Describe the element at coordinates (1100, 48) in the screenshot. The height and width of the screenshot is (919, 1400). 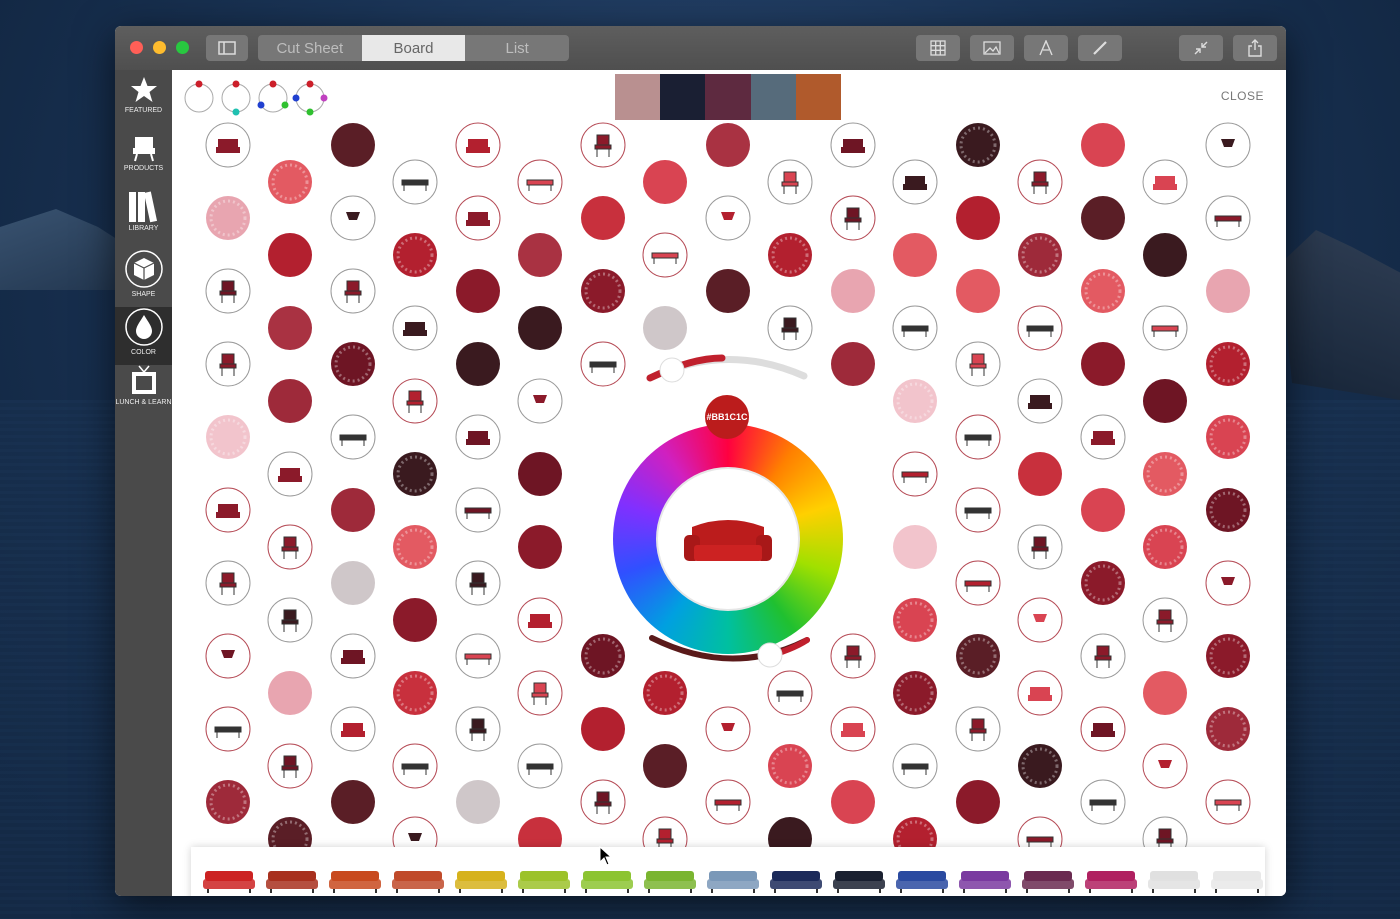
I see `pen-button` at that location.